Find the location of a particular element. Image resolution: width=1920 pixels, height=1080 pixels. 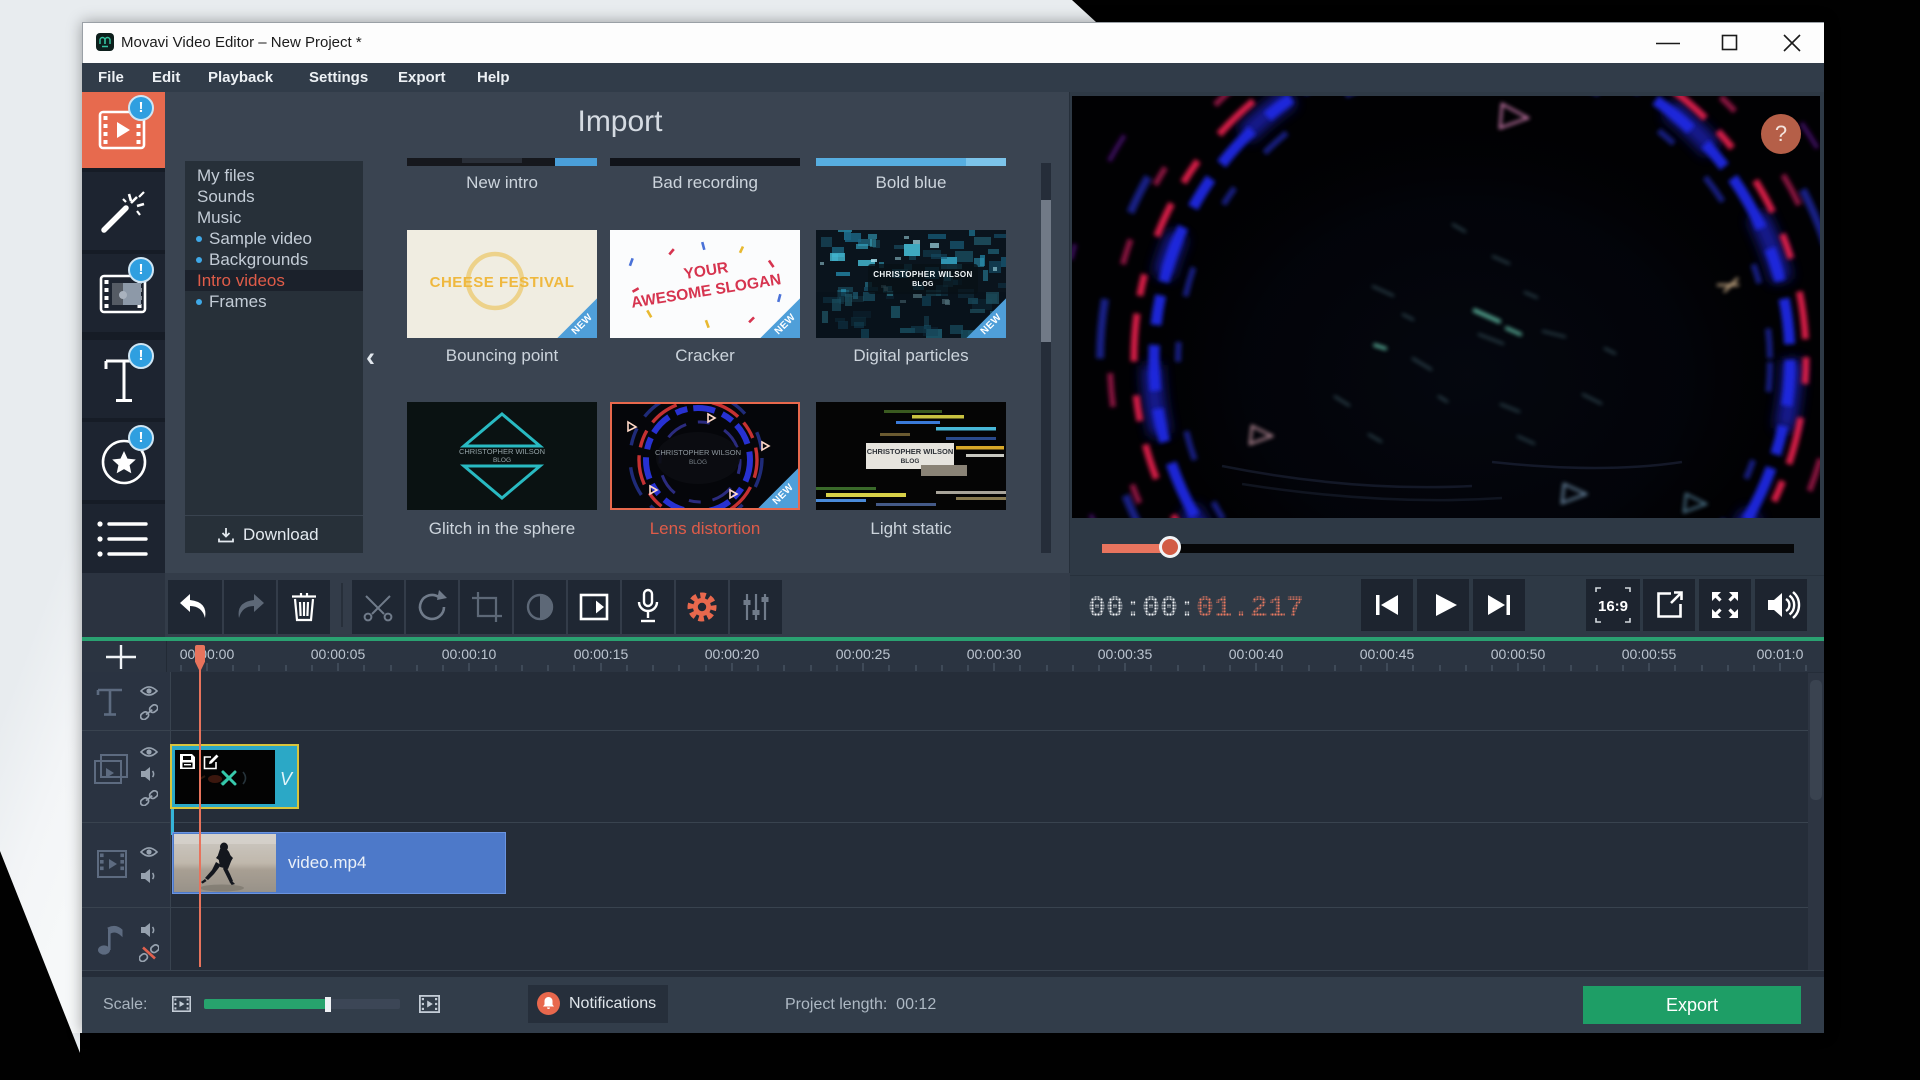

svg-text: 00:00:10 is located at coordinates (469, 654).